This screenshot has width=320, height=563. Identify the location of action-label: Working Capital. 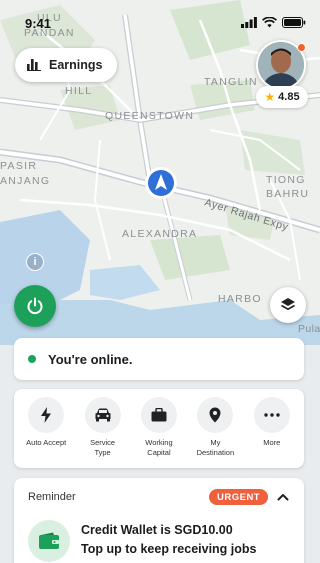
(159, 447).